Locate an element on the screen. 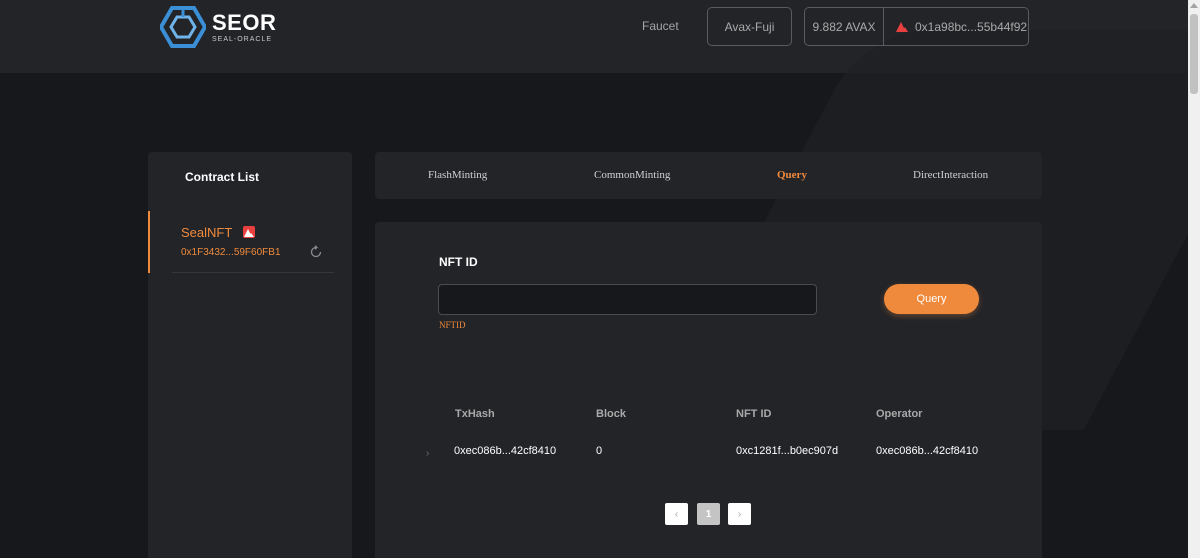  pagination-next-button: › is located at coordinates (739, 514).